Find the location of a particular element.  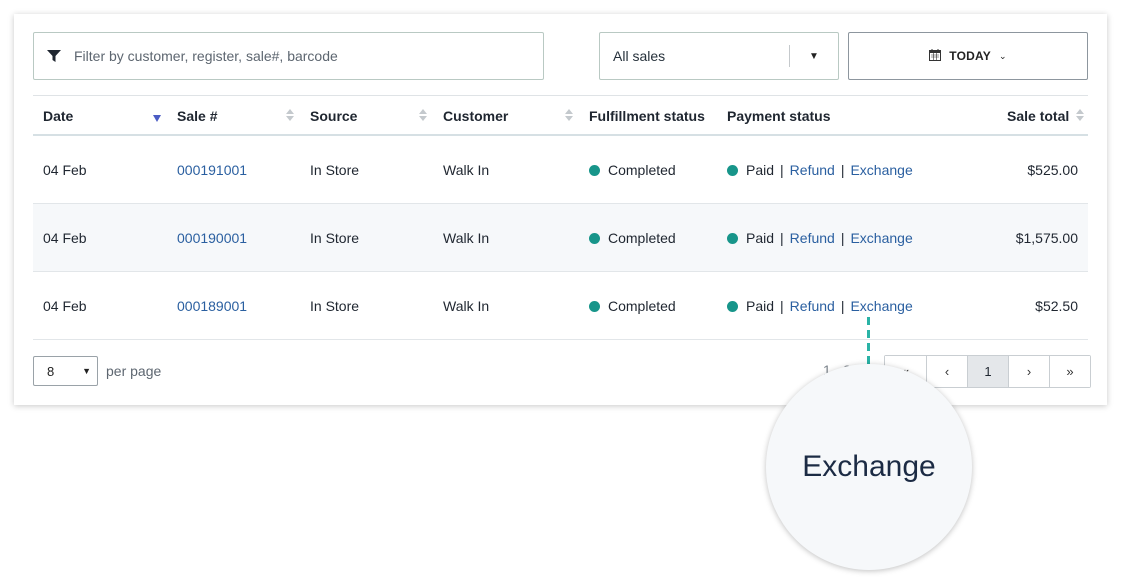

filter-icon is located at coordinates (54, 56).